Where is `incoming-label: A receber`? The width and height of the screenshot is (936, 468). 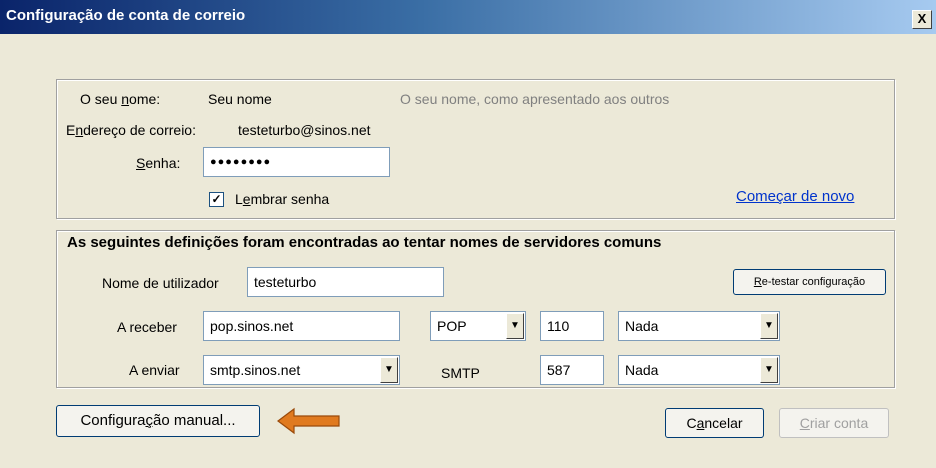 incoming-label: A receber is located at coordinates (147, 327).